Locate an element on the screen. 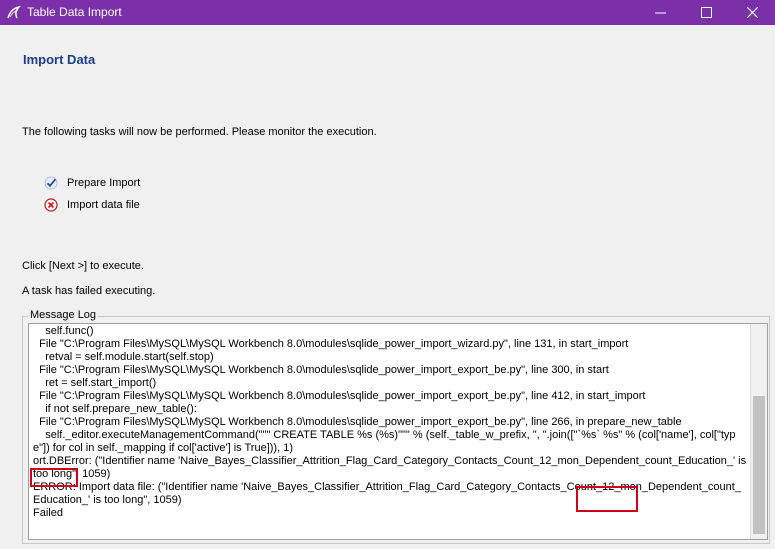 The width and height of the screenshot is (775, 549). message-log-scrollbar is located at coordinates (758, 431).